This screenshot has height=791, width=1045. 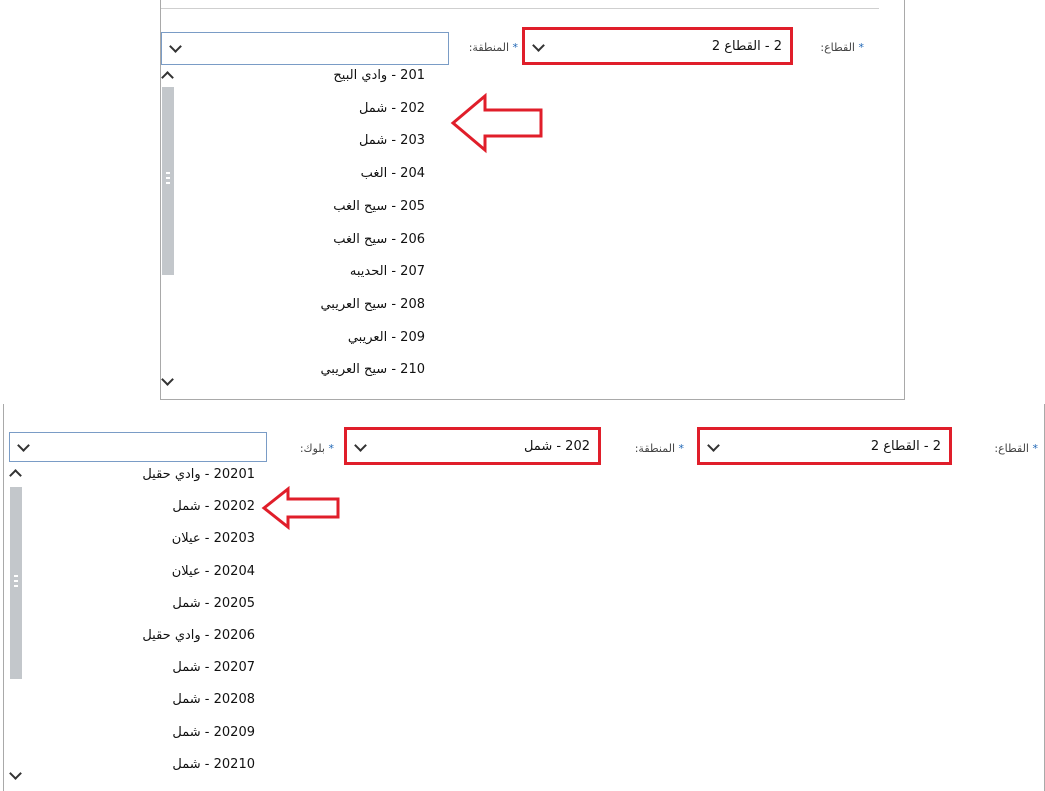 What do you see at coordinates (392, 108) in the screenshot?
I see `dropdown-option: 202 - شمل` at bounding box center [392, 108].